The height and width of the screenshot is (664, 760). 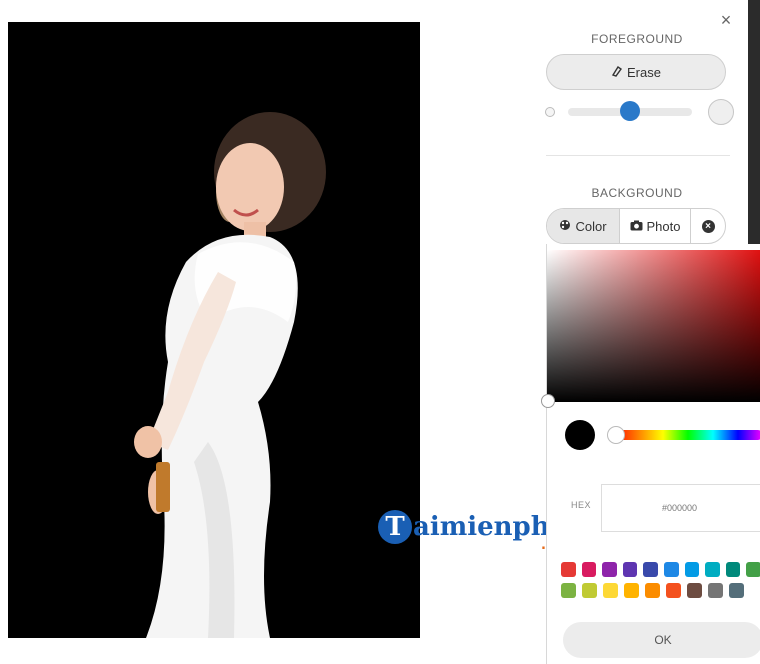 I want to click on watermark-text: aimienphi, so click(x=486, y=527).